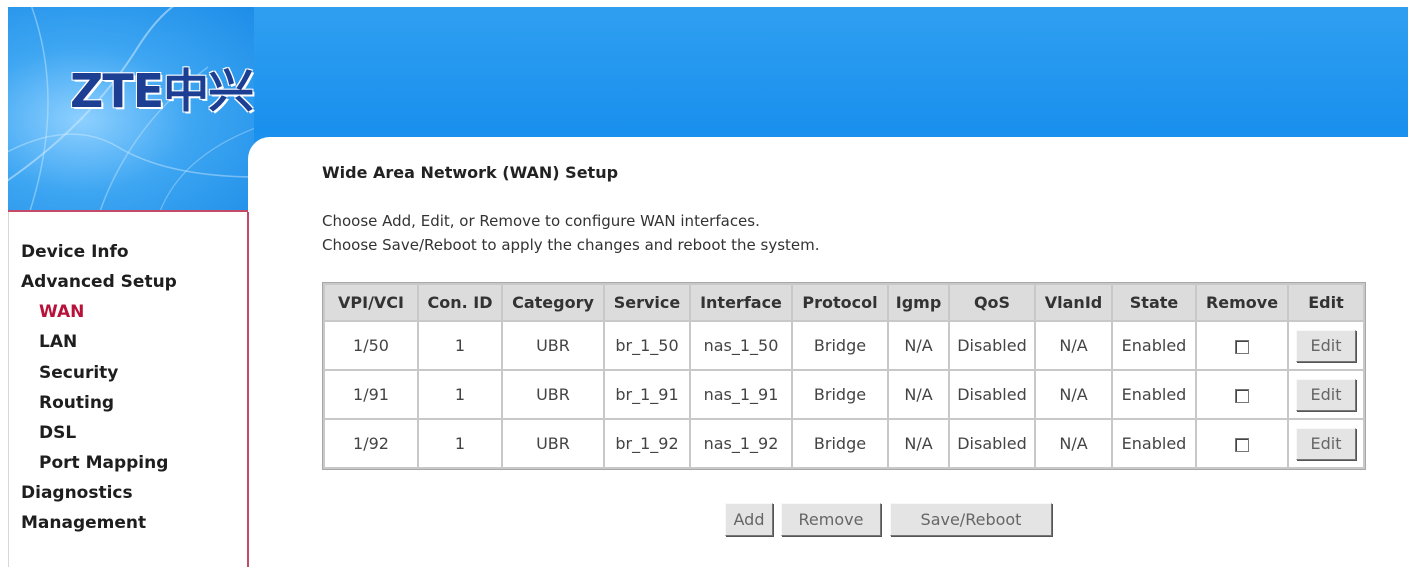 The image size is (1411, 567). Describe the element at coordinates (831, 519) in the screenshot. I see `remove-button: Remove` at that location.